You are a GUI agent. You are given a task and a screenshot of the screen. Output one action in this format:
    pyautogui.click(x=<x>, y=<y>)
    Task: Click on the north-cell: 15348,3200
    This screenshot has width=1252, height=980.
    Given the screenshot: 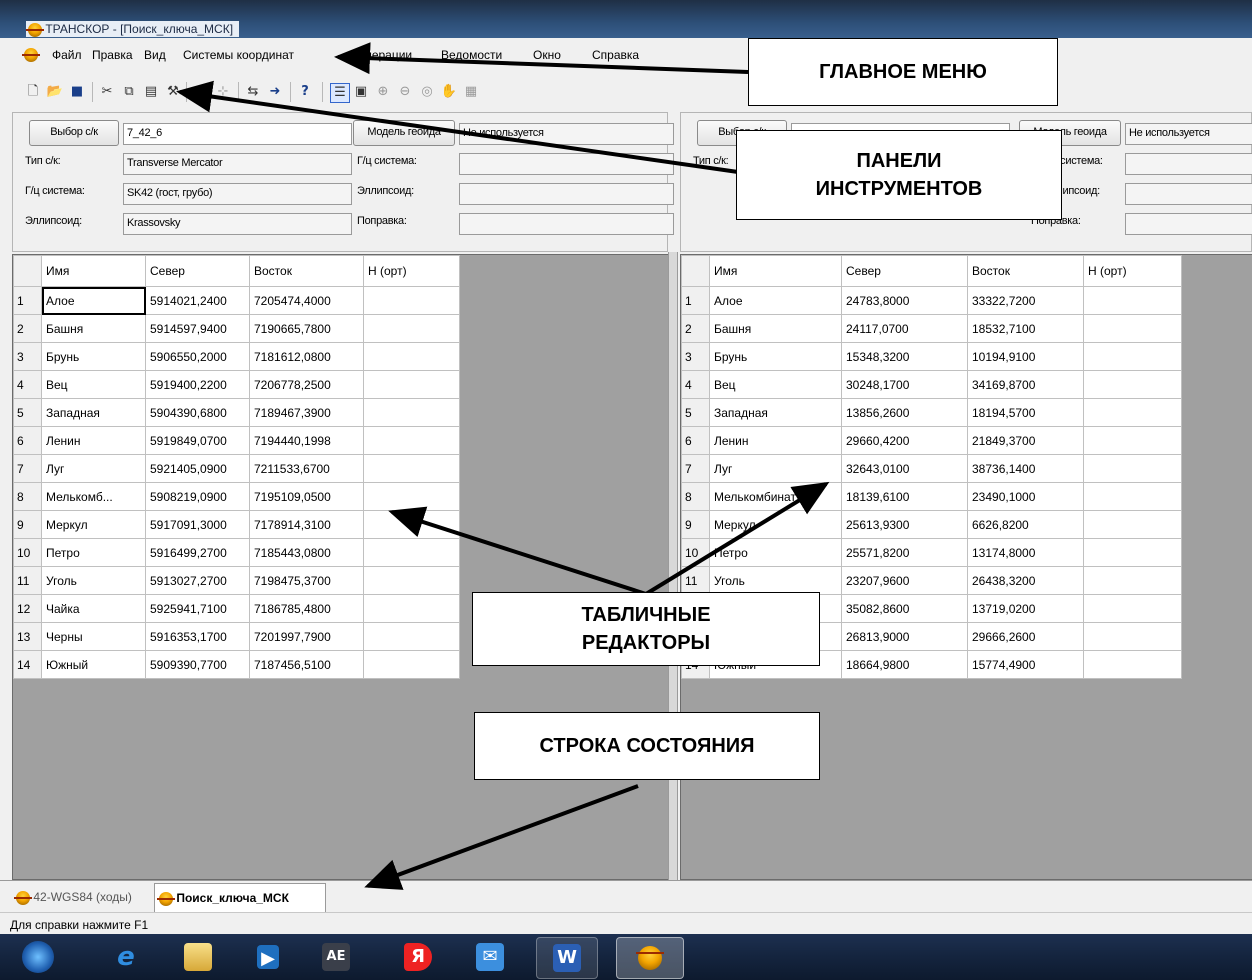 What is the action you would take?
    pyautogui.click(x=904, y=356)
    